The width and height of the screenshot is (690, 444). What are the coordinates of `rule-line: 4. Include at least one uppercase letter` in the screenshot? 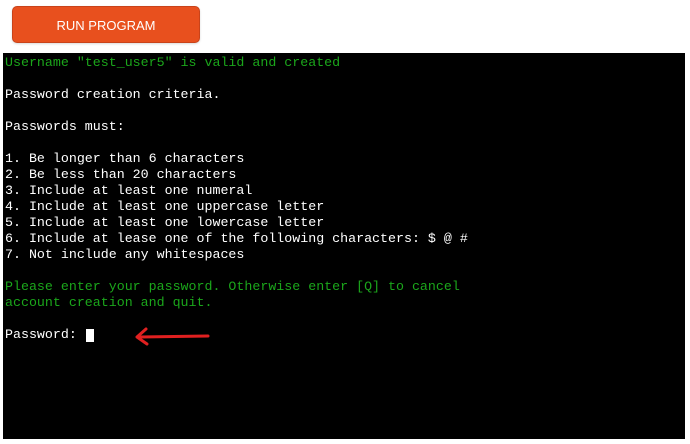 It's located at (165, 206).